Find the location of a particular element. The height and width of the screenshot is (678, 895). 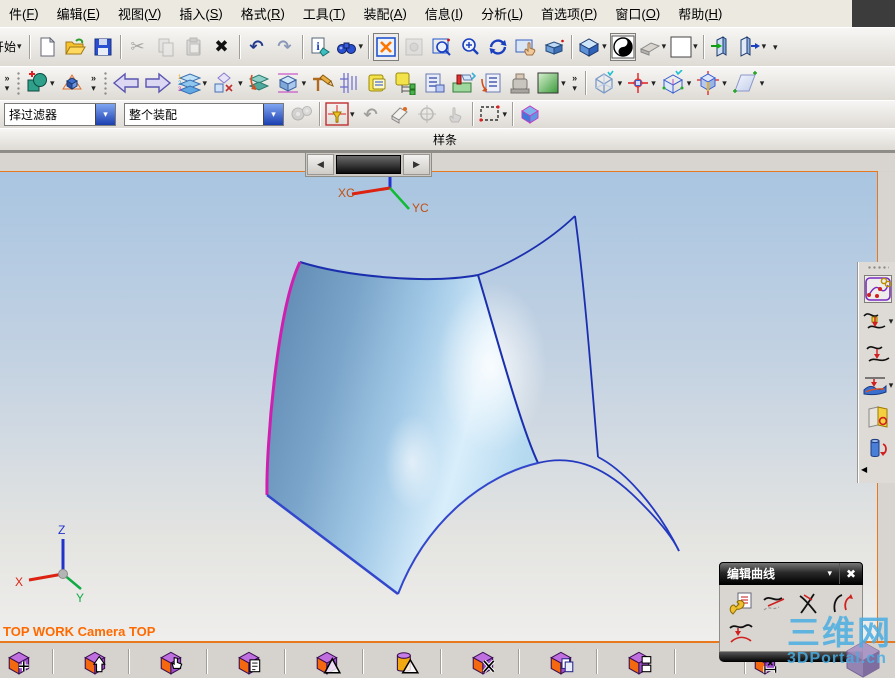

forward-navigation-icon is located at coordinates (158, 83).